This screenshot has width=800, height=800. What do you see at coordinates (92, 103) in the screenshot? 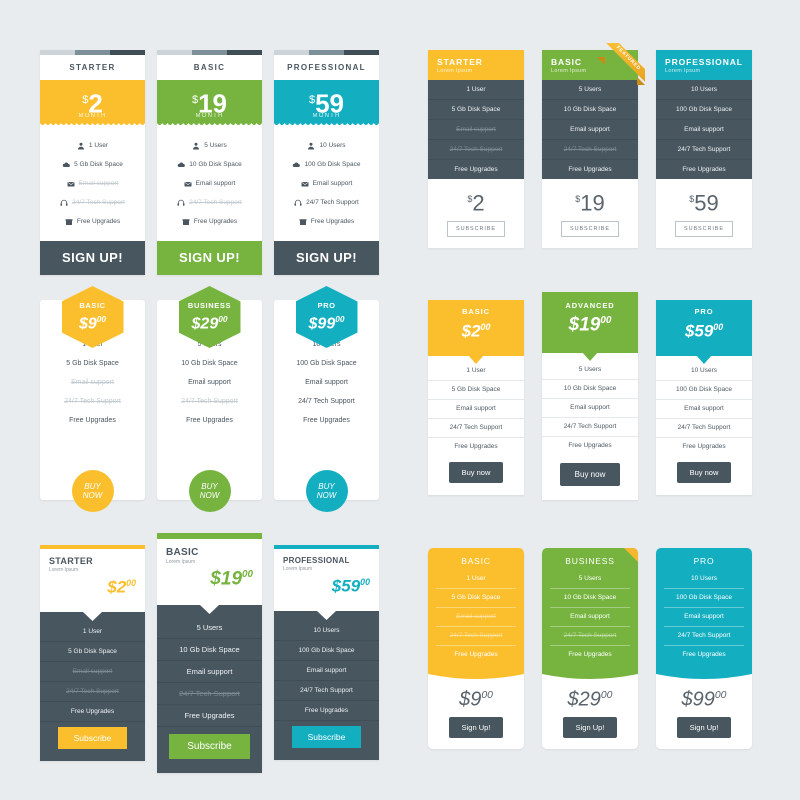
I see `price-banner: $2 MONTH` at bounding box center [92, 103].